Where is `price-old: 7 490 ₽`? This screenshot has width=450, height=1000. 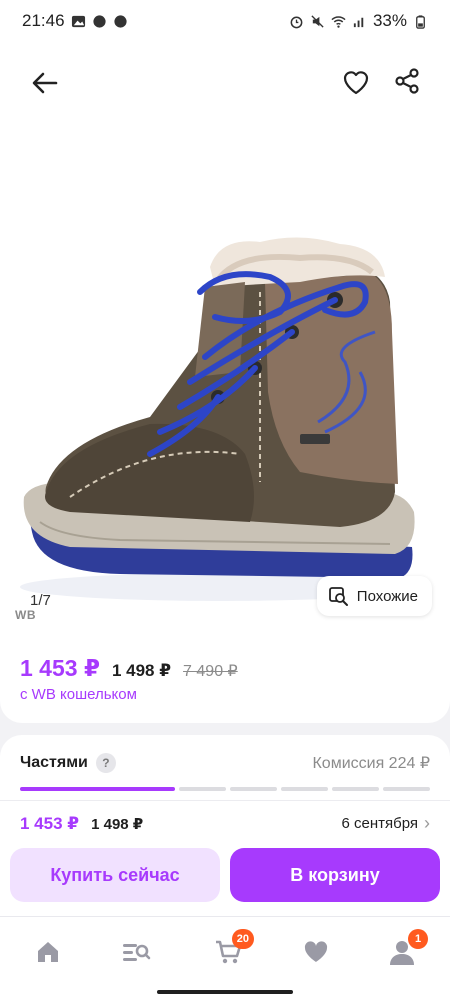
price-old: 7 490 ₽ is located at coordinates (210, 671).